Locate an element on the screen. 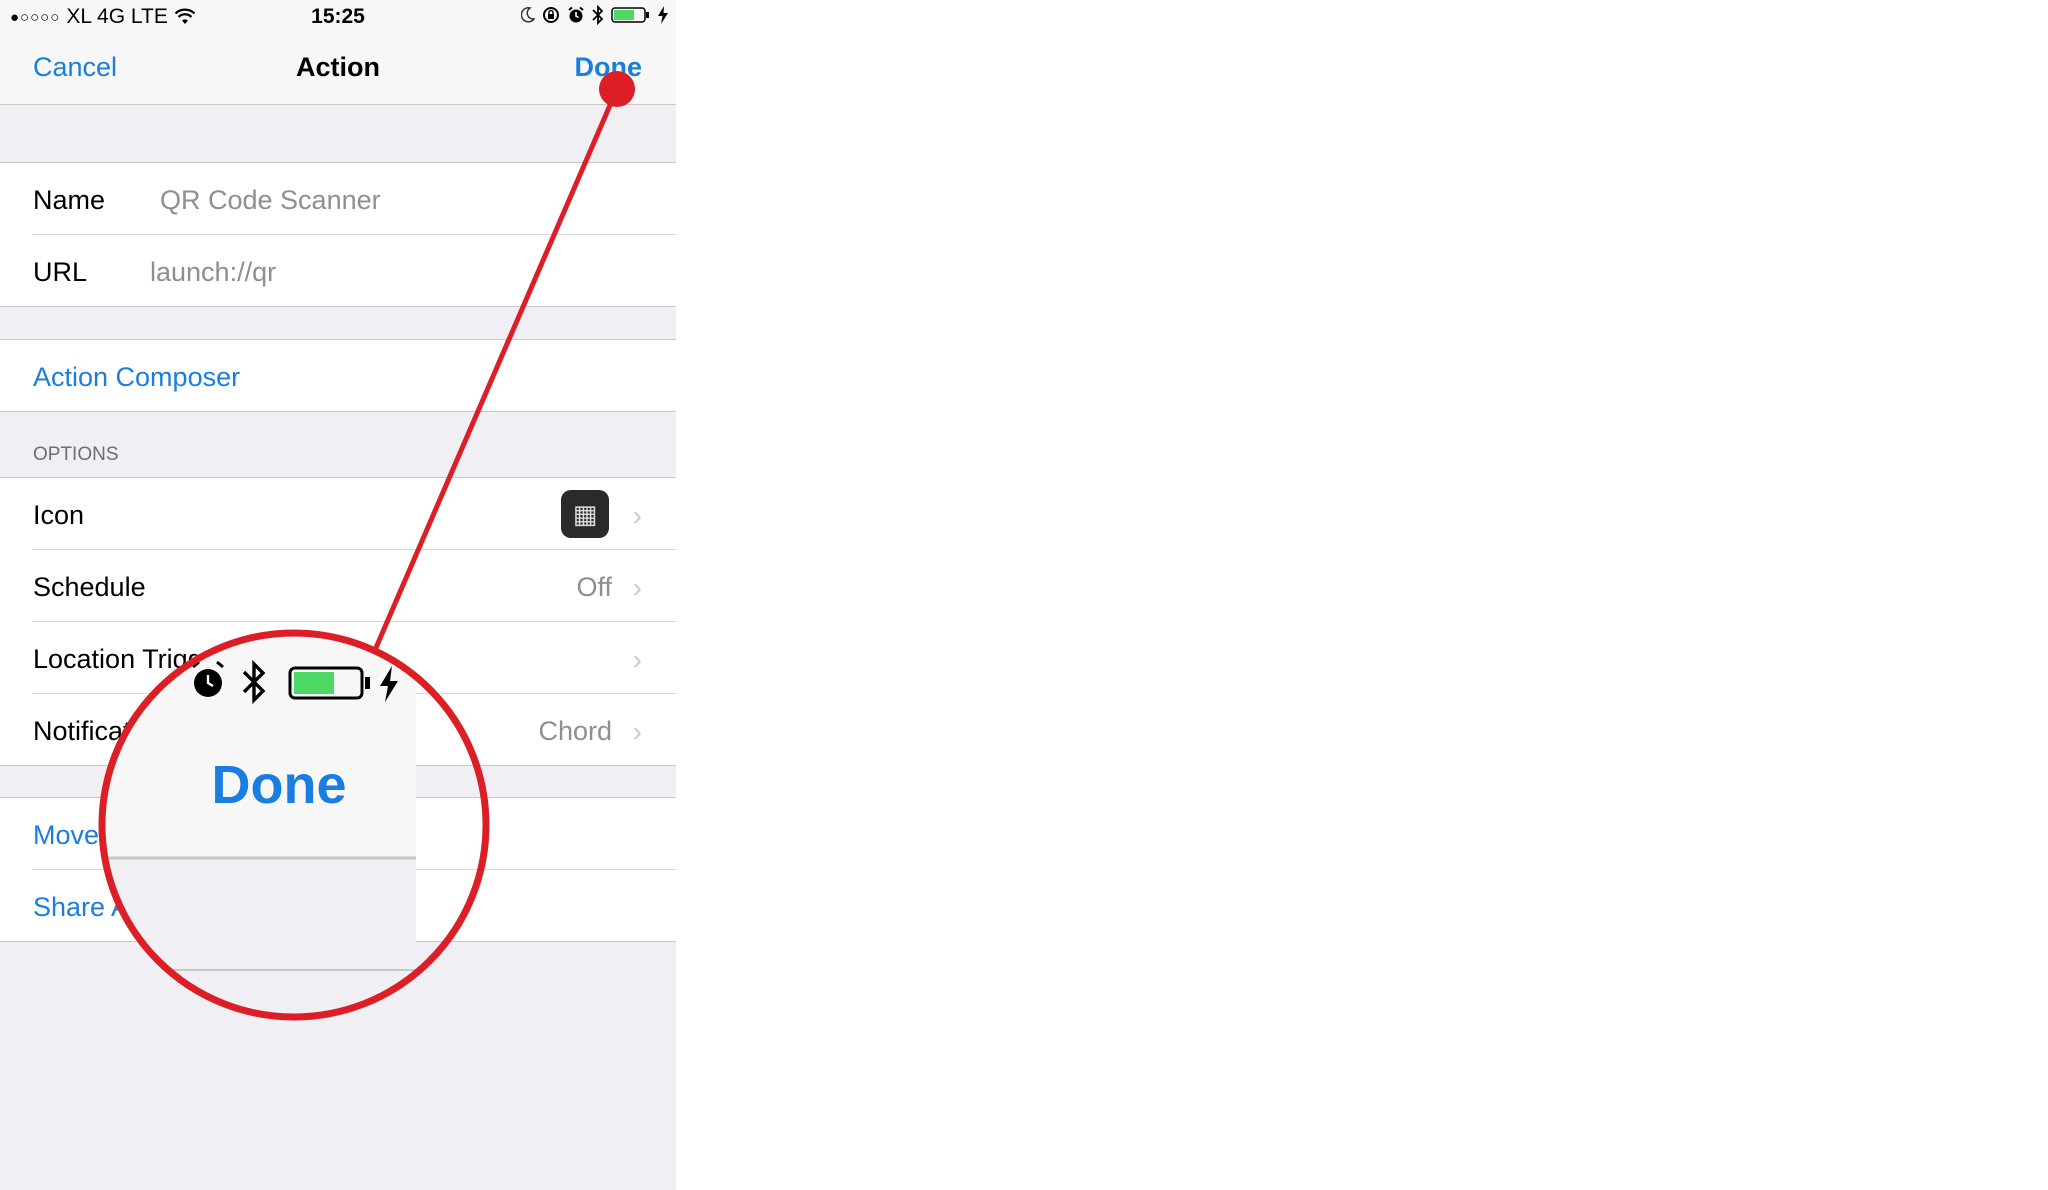 The width and height of the screenshot is (2048, 1190). notification-row: Notification Sound Chord › is located at coordinates (354, 729).